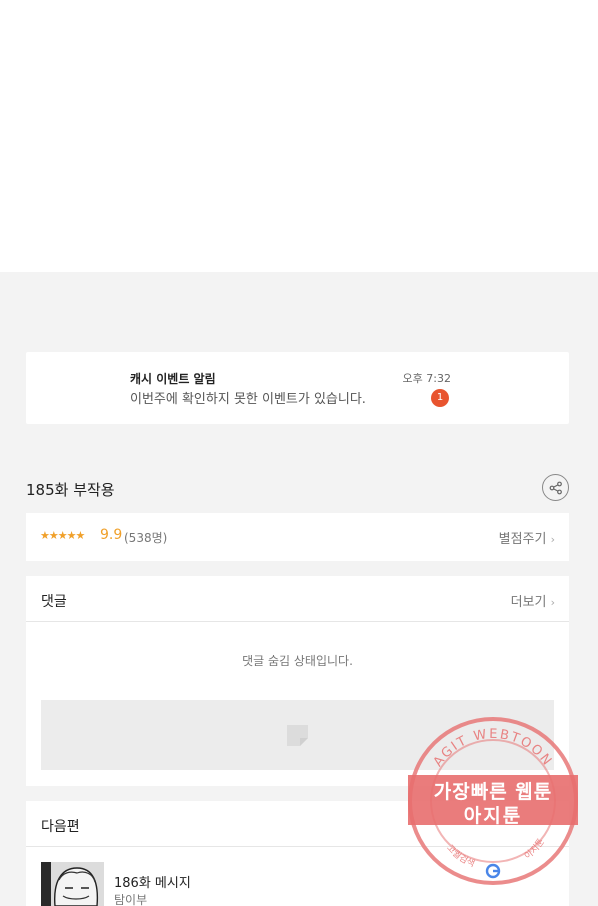 This screenshot has height=906, width=598. Describe the element at coordinates (152, 881) in the screenshot. I see `next-episode-title: 186화 메시지` at that location.